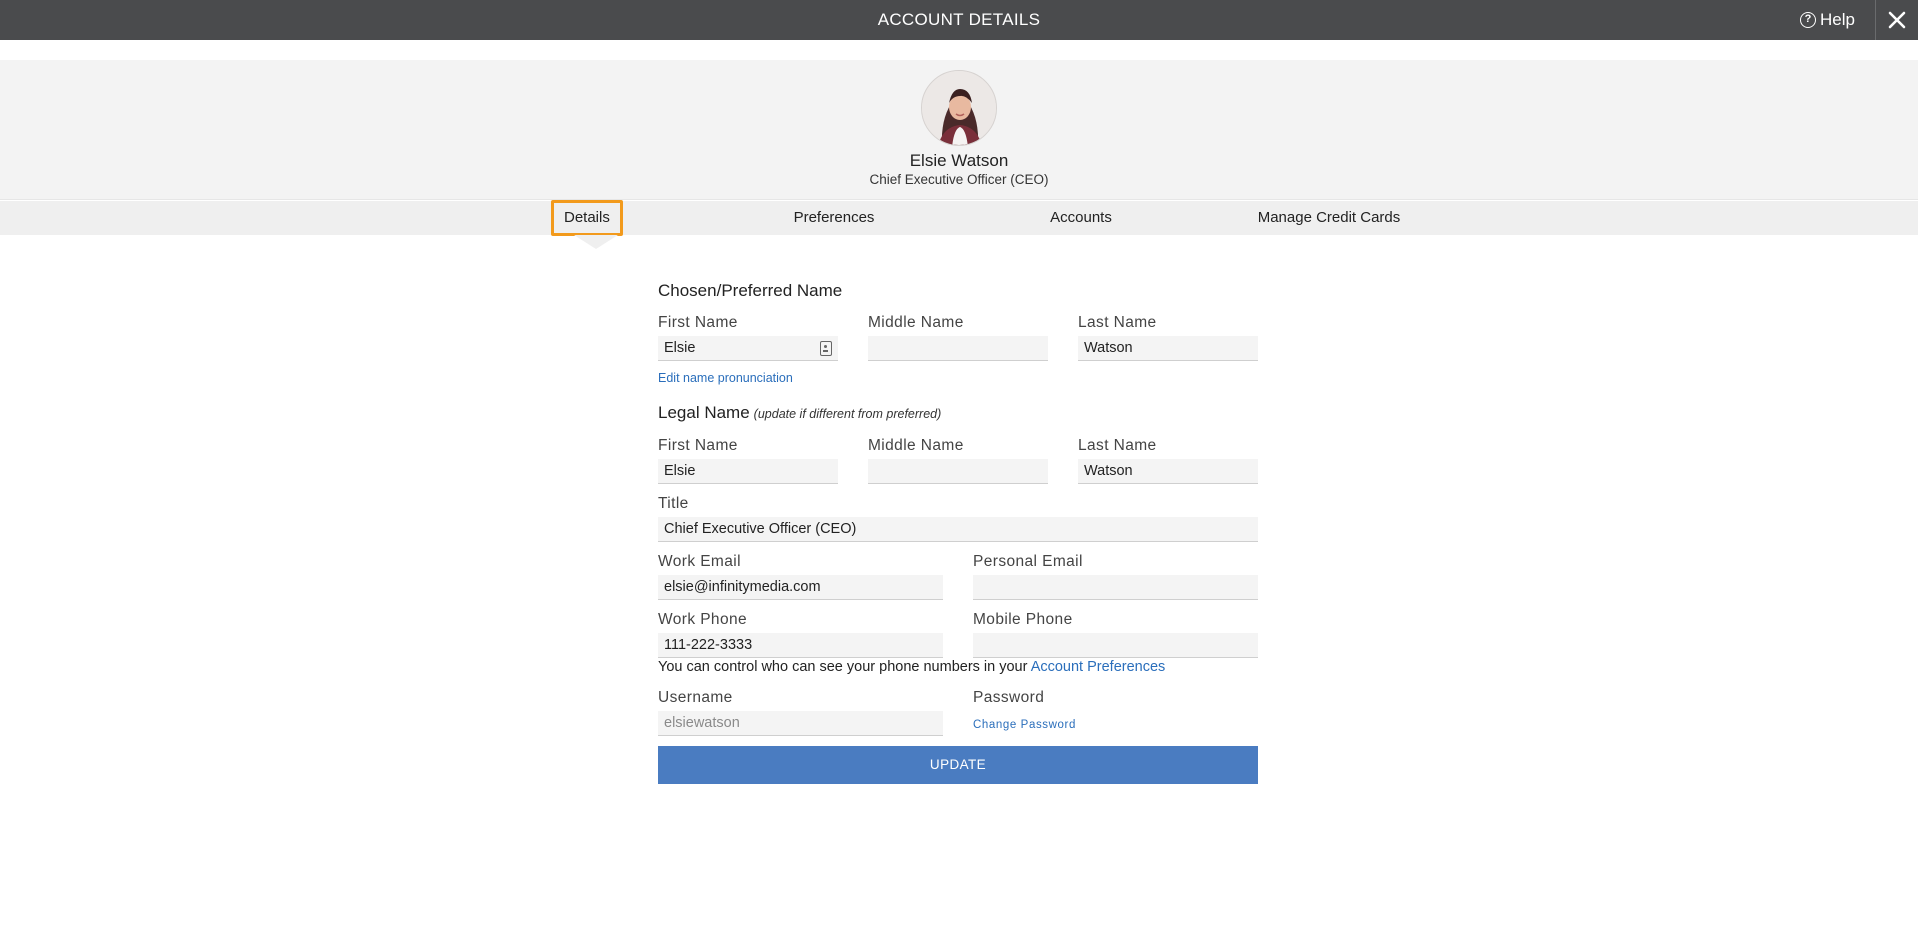 The width and height of the screenshot is (1918, 935). I want to click on personal-email-input, so click(1115, 587).